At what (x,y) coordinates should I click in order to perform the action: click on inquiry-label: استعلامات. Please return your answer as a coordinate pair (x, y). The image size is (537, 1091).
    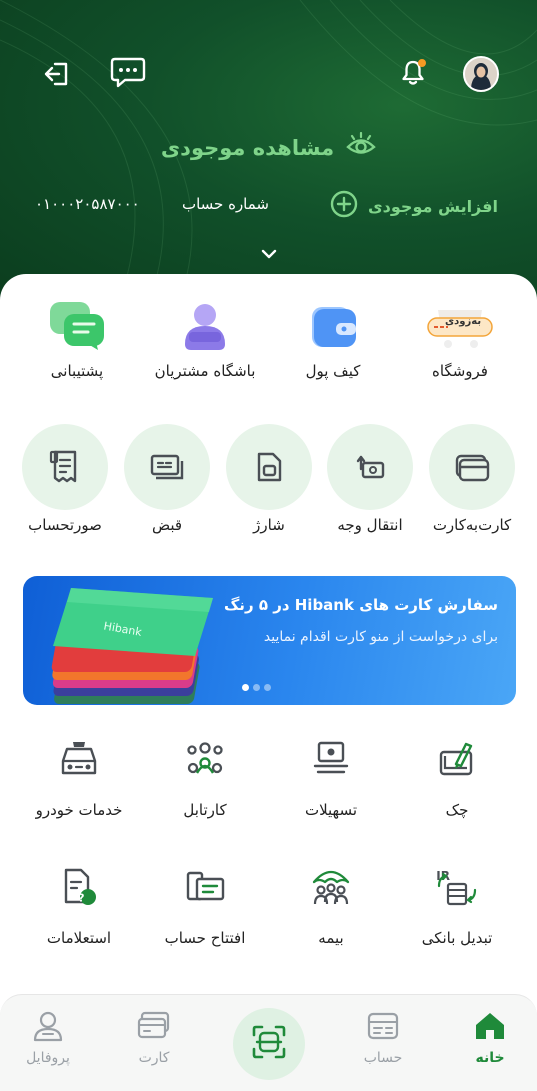
    Looking at the image, I should click on (79, 938).